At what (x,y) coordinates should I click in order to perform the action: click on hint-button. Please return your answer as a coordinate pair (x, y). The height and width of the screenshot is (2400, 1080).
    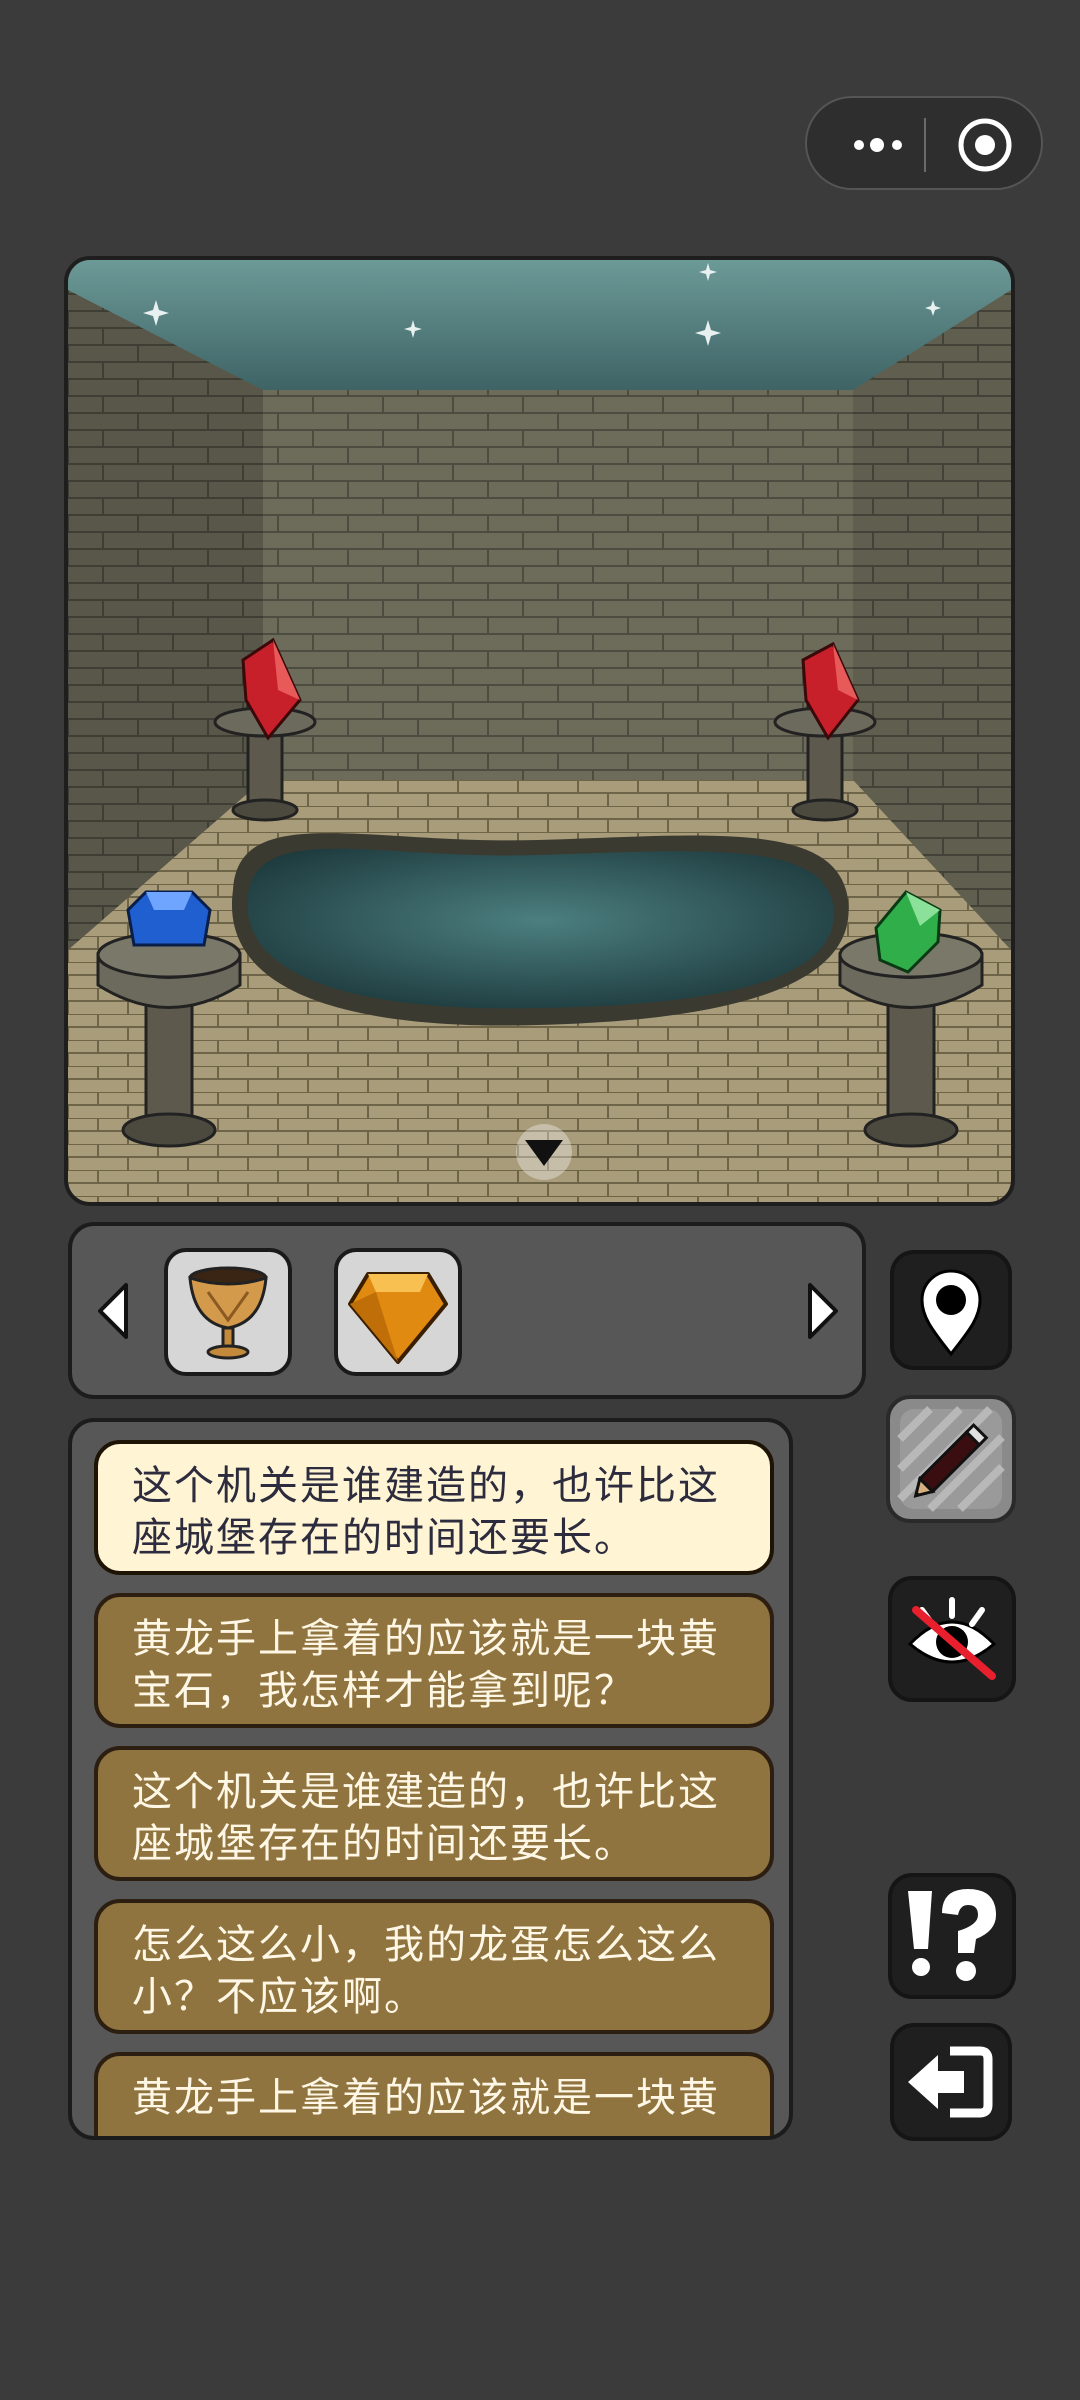
    Looking at the image, I should click on (952, 1936).